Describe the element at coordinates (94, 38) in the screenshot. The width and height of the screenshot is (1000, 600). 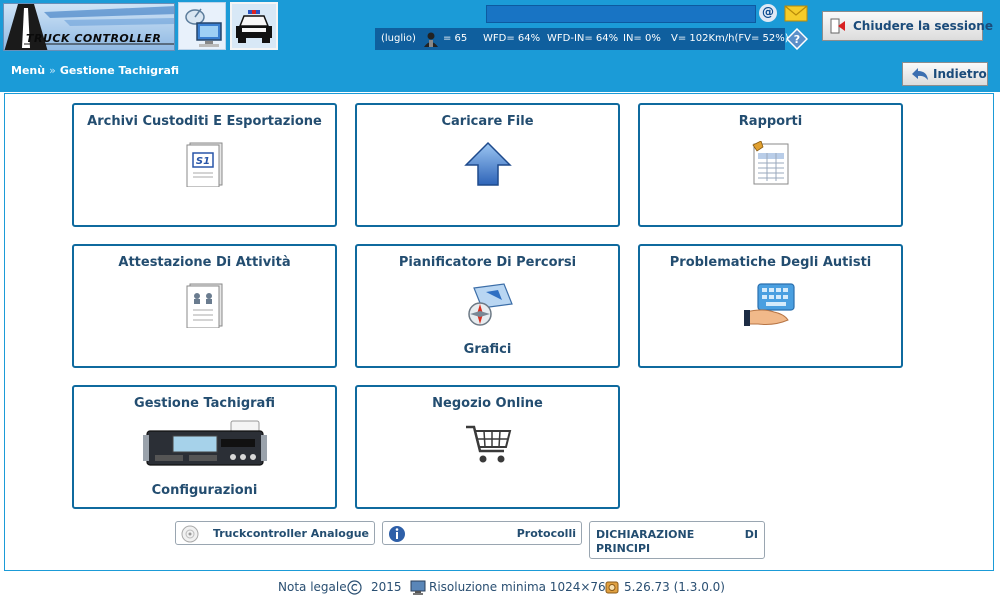
I see `logo-text: TRUCK CONTROLLER` at that location.